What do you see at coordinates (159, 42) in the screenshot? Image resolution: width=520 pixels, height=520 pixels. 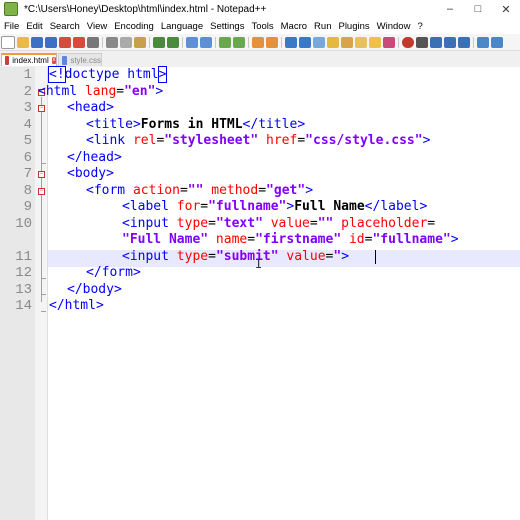 I see `undo-icon` at bounding box center [159, 42].